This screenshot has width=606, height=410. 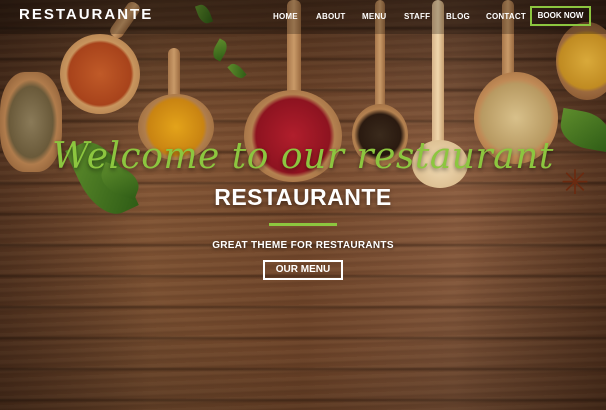 I want to click on nav-item-staff: STAFF, so click(x=417, y=19).